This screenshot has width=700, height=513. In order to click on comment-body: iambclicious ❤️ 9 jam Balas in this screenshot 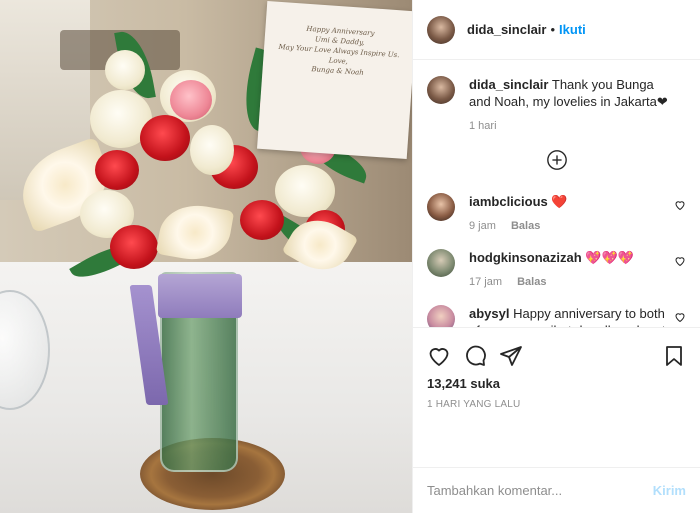, I will do `click(577, 214)`.